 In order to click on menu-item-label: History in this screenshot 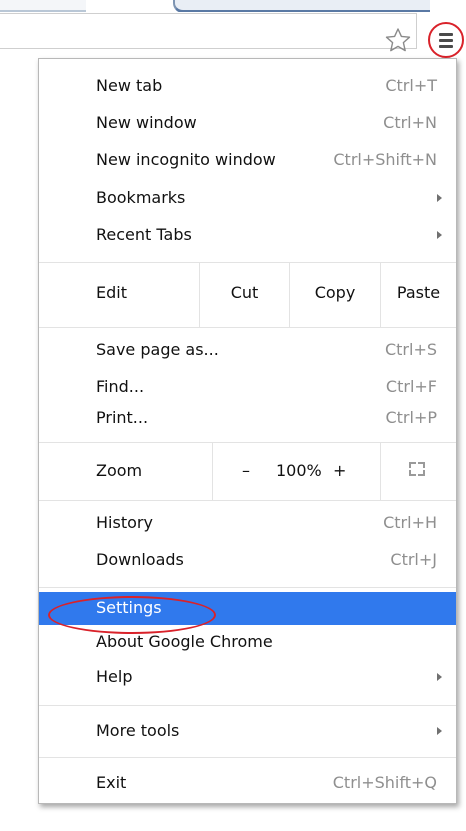, I will do `click(124, 522)`.